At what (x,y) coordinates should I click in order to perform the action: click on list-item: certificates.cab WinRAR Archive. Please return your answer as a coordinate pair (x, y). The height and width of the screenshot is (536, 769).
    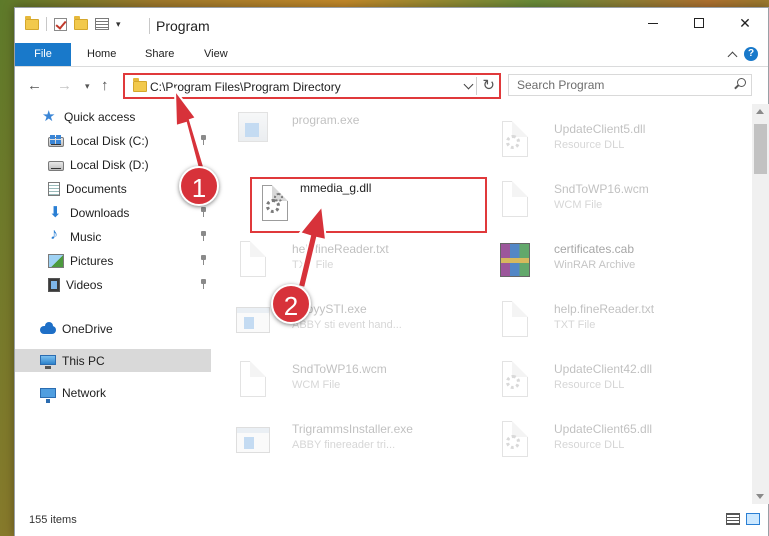
    Looking at the image, I should click on (591, 261).